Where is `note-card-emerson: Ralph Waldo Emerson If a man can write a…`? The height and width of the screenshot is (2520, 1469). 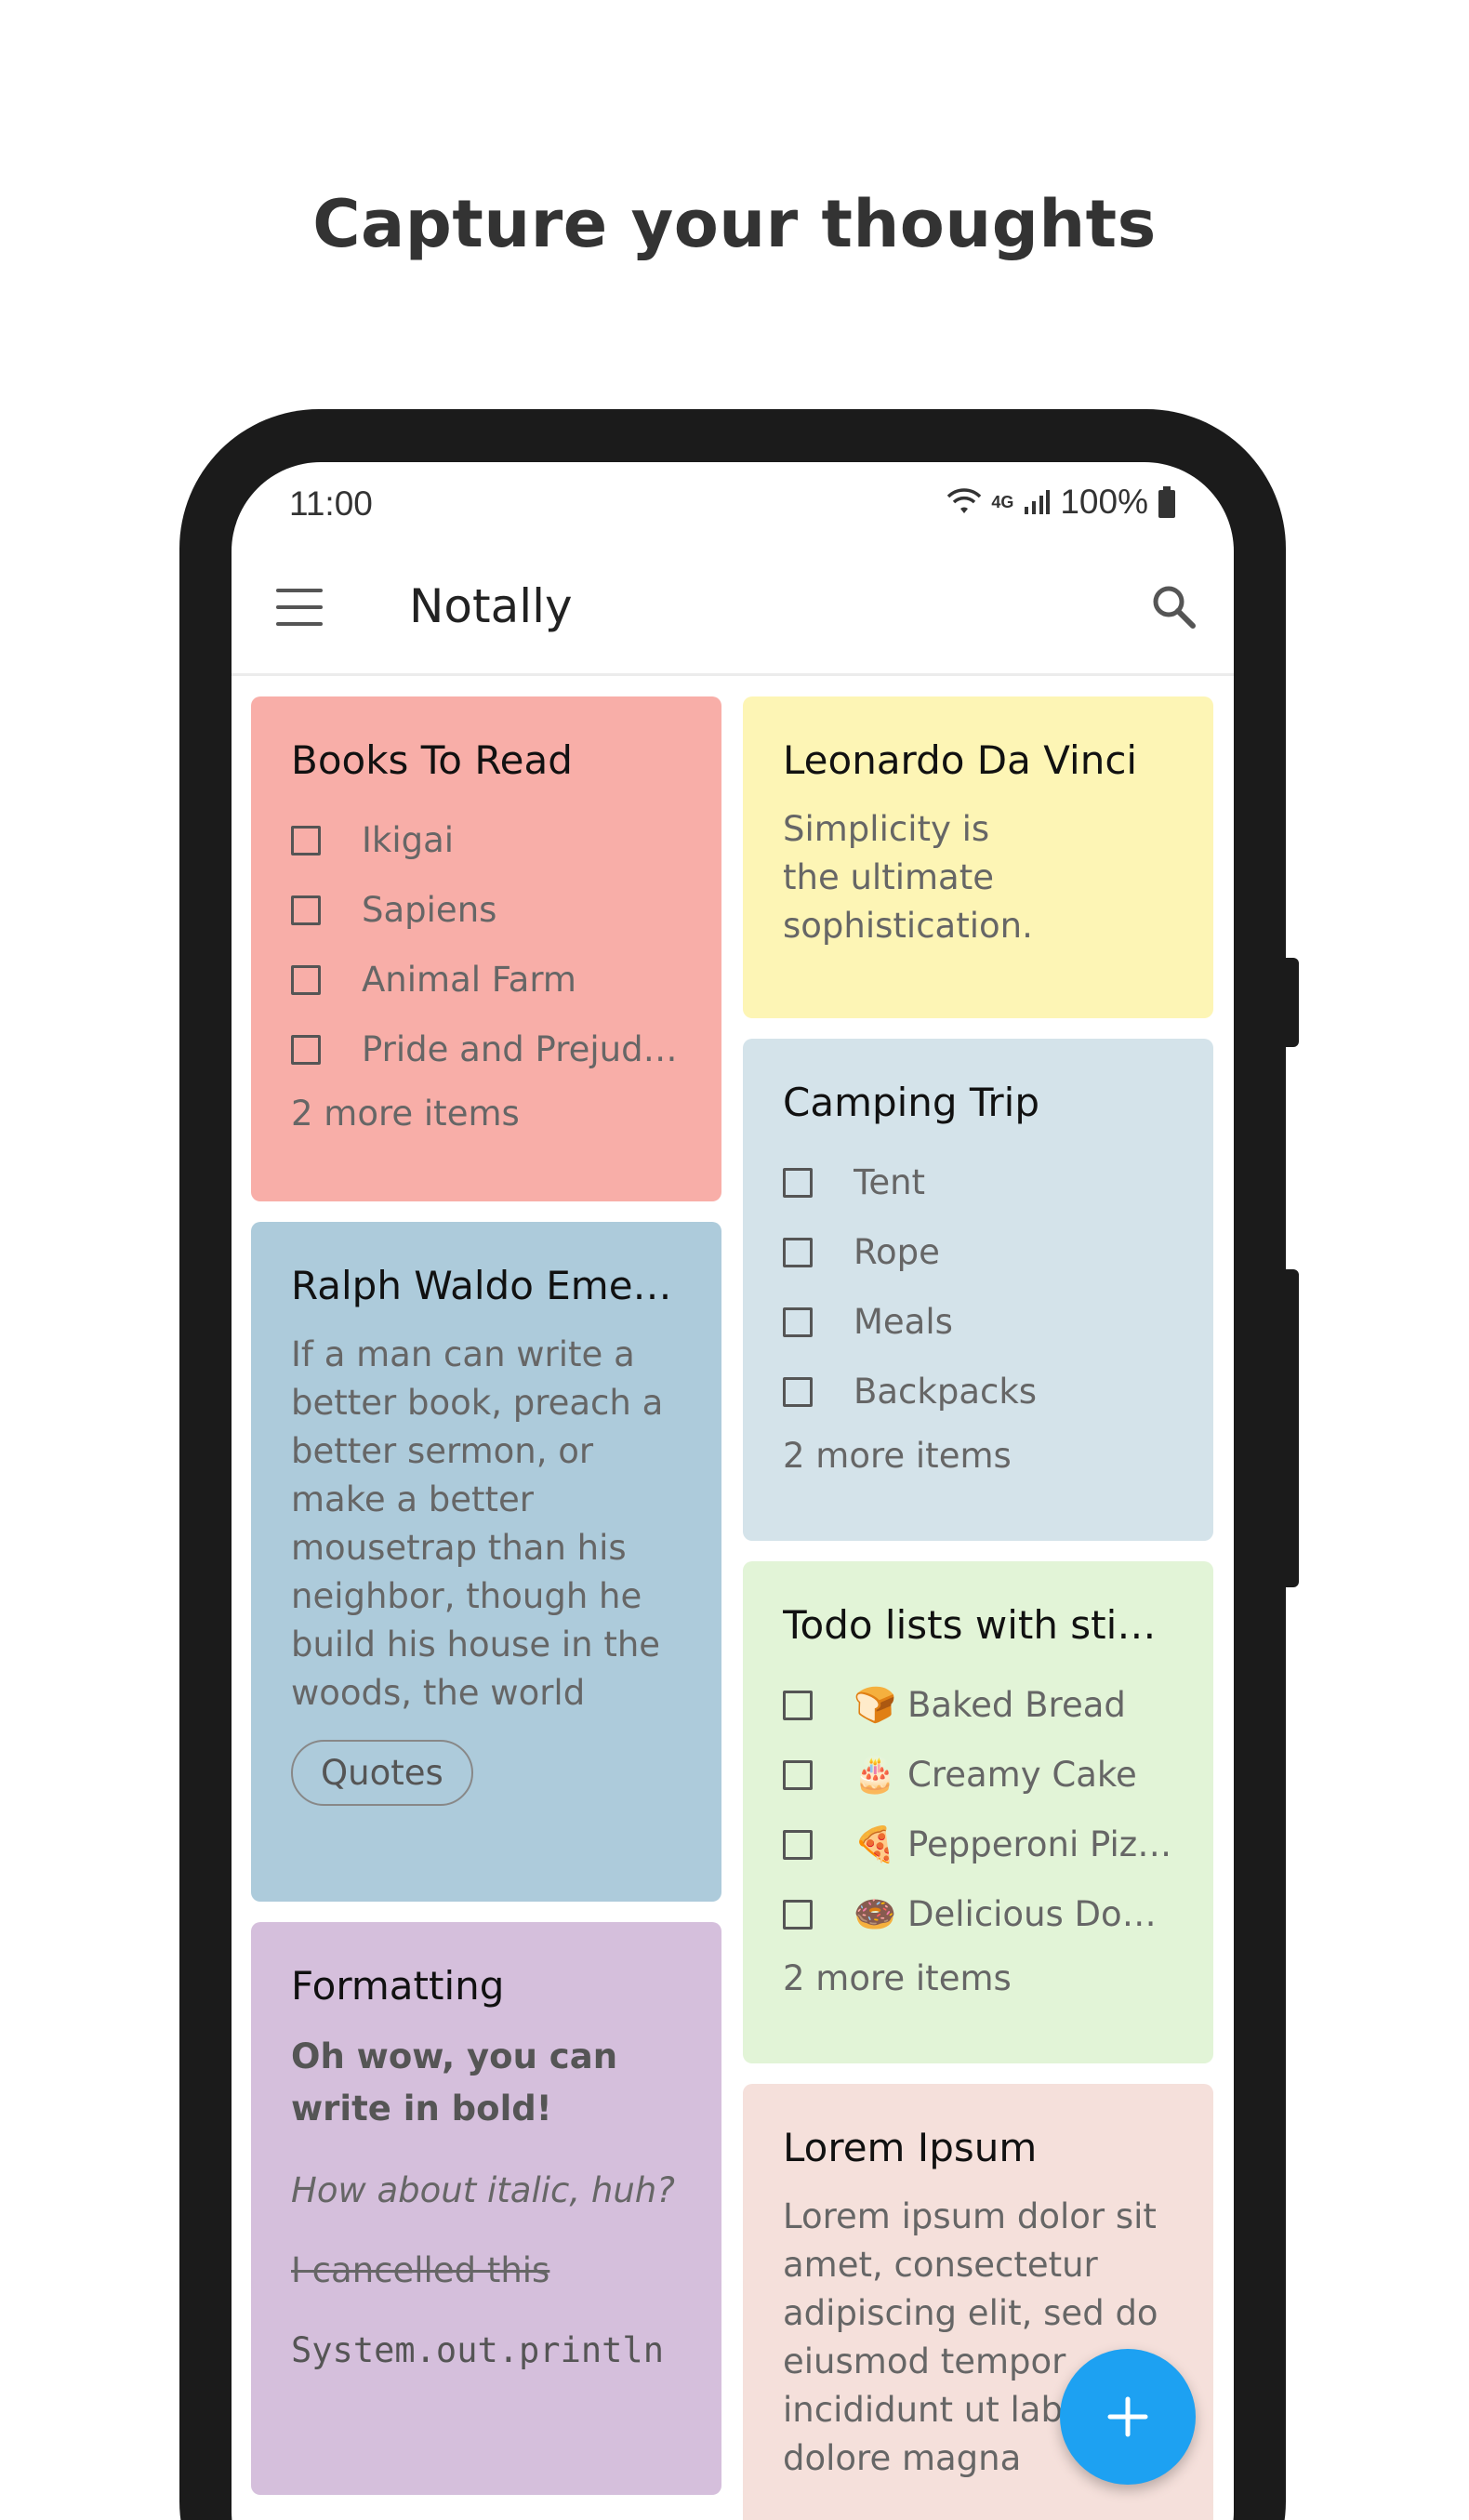
note-card-emerson: Ralph Waldo Emerson If a man can write a… is located at coordinates (486, 1562).